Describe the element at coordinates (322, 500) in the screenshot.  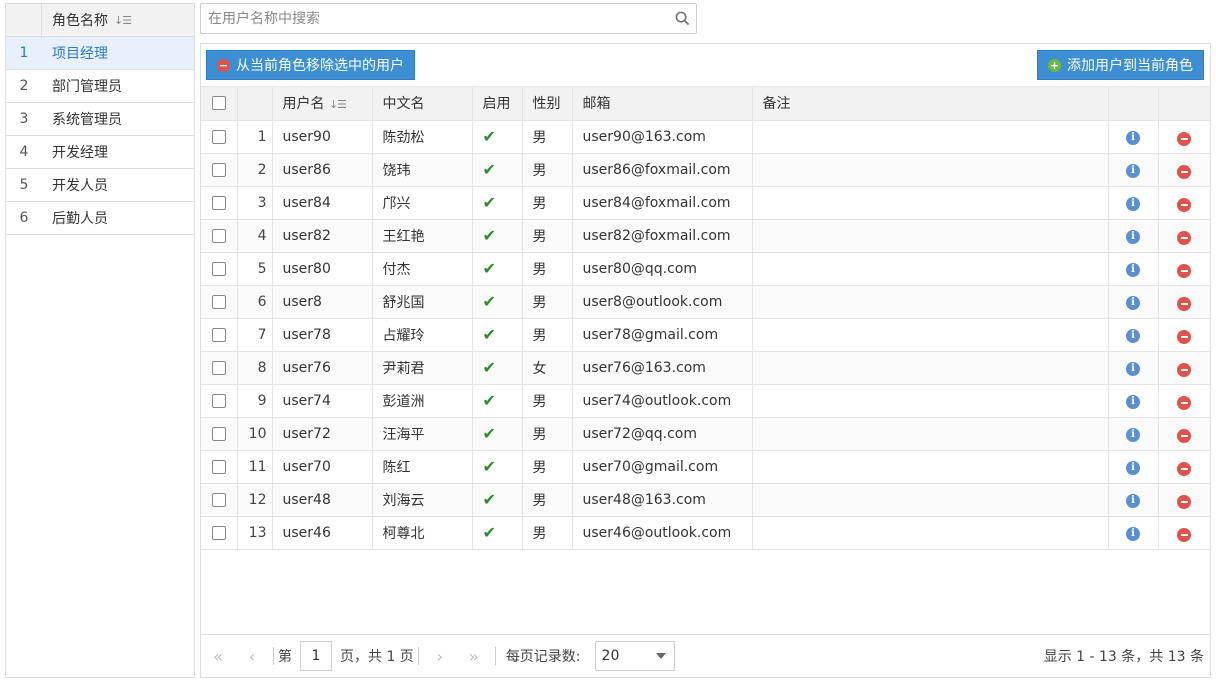
I see `username-cell: user48` at that location.